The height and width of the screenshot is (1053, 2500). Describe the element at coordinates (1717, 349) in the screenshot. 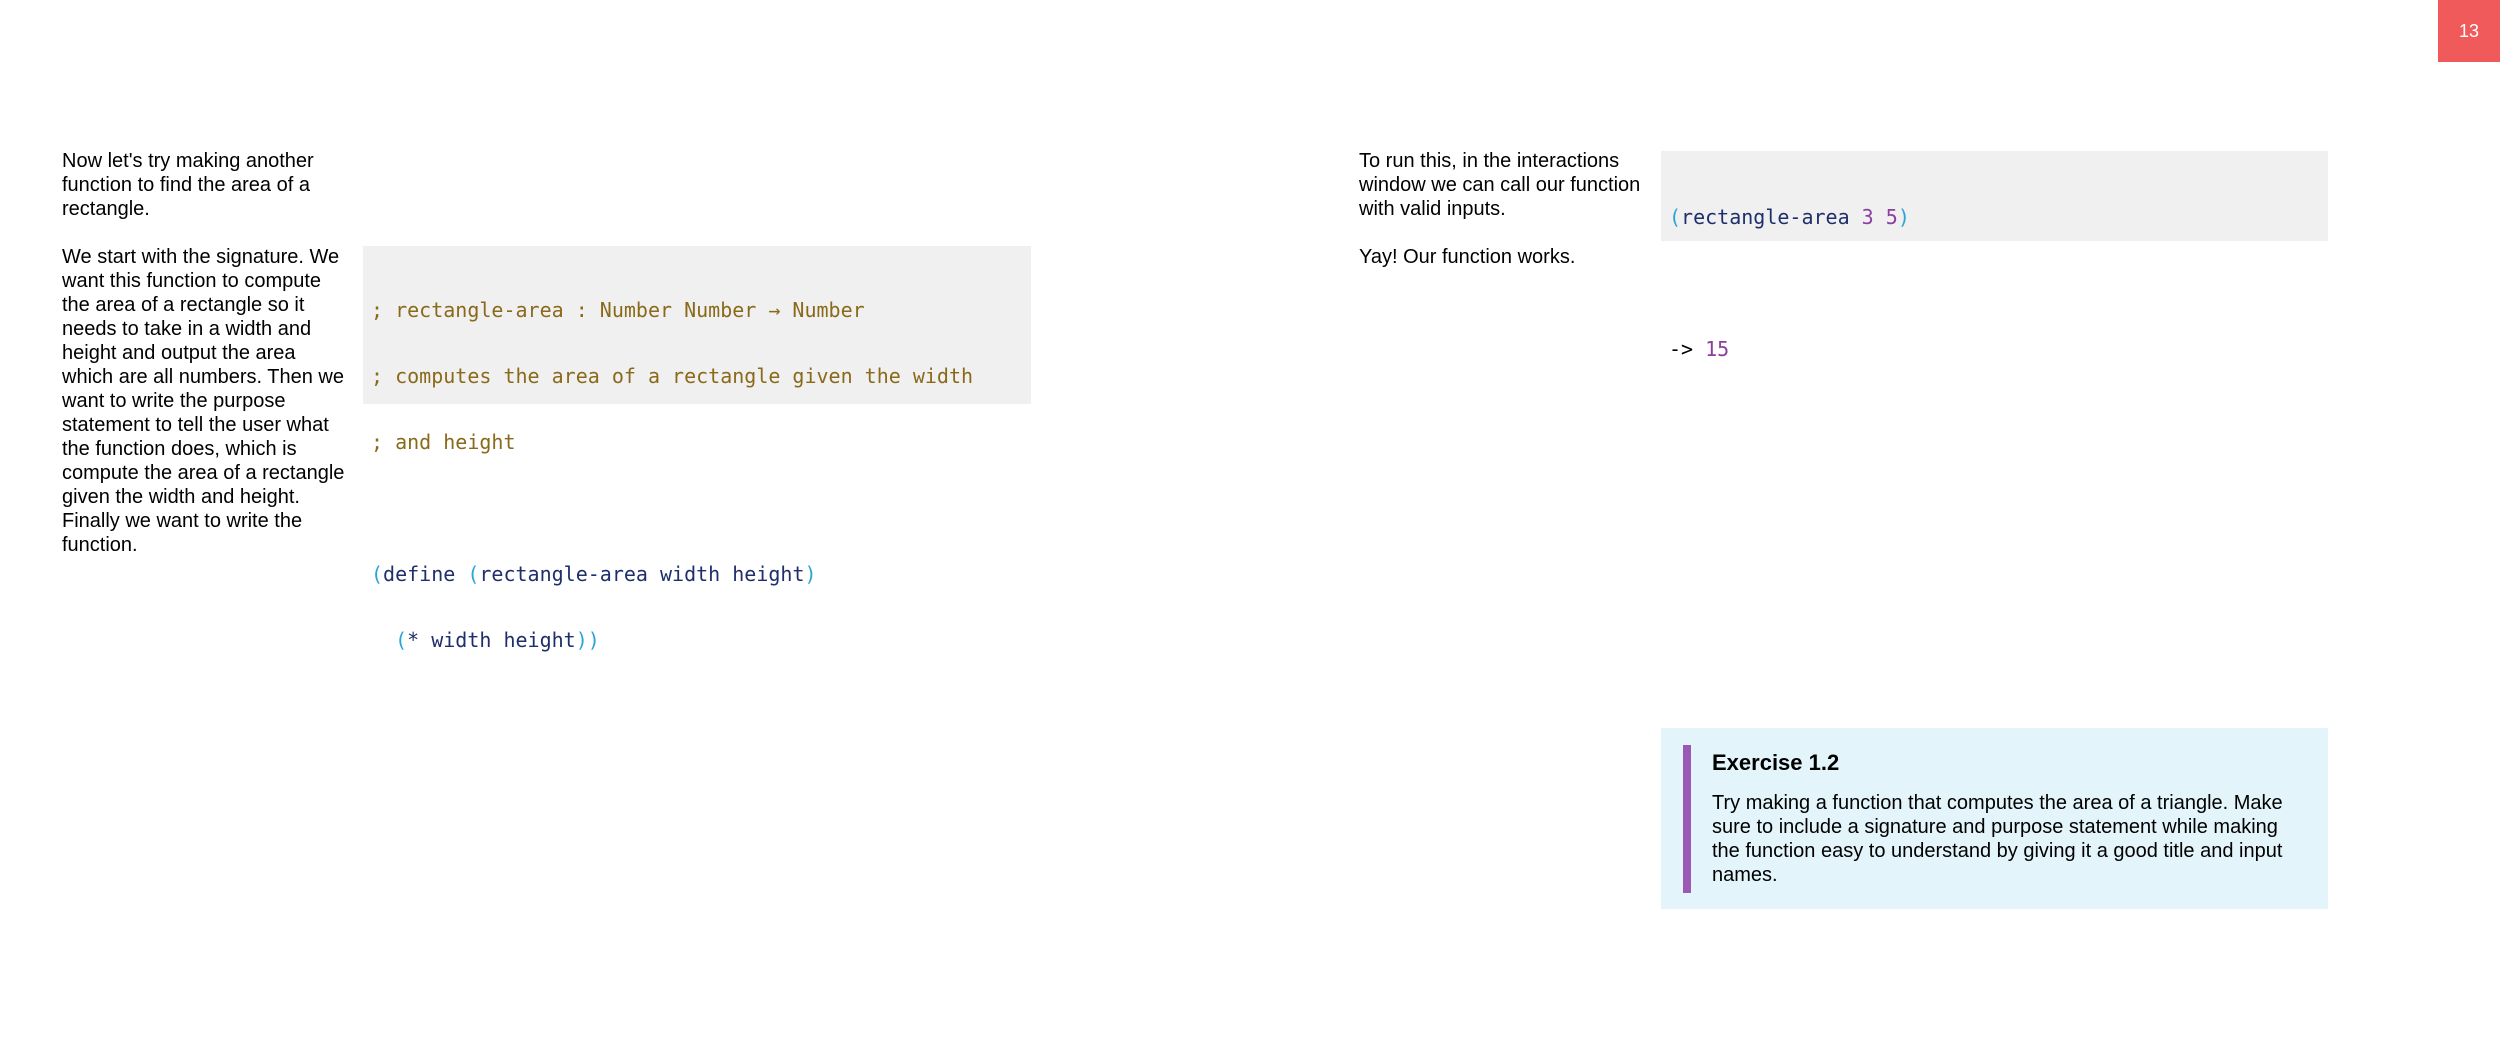

I see `result-value: 15` at that location.